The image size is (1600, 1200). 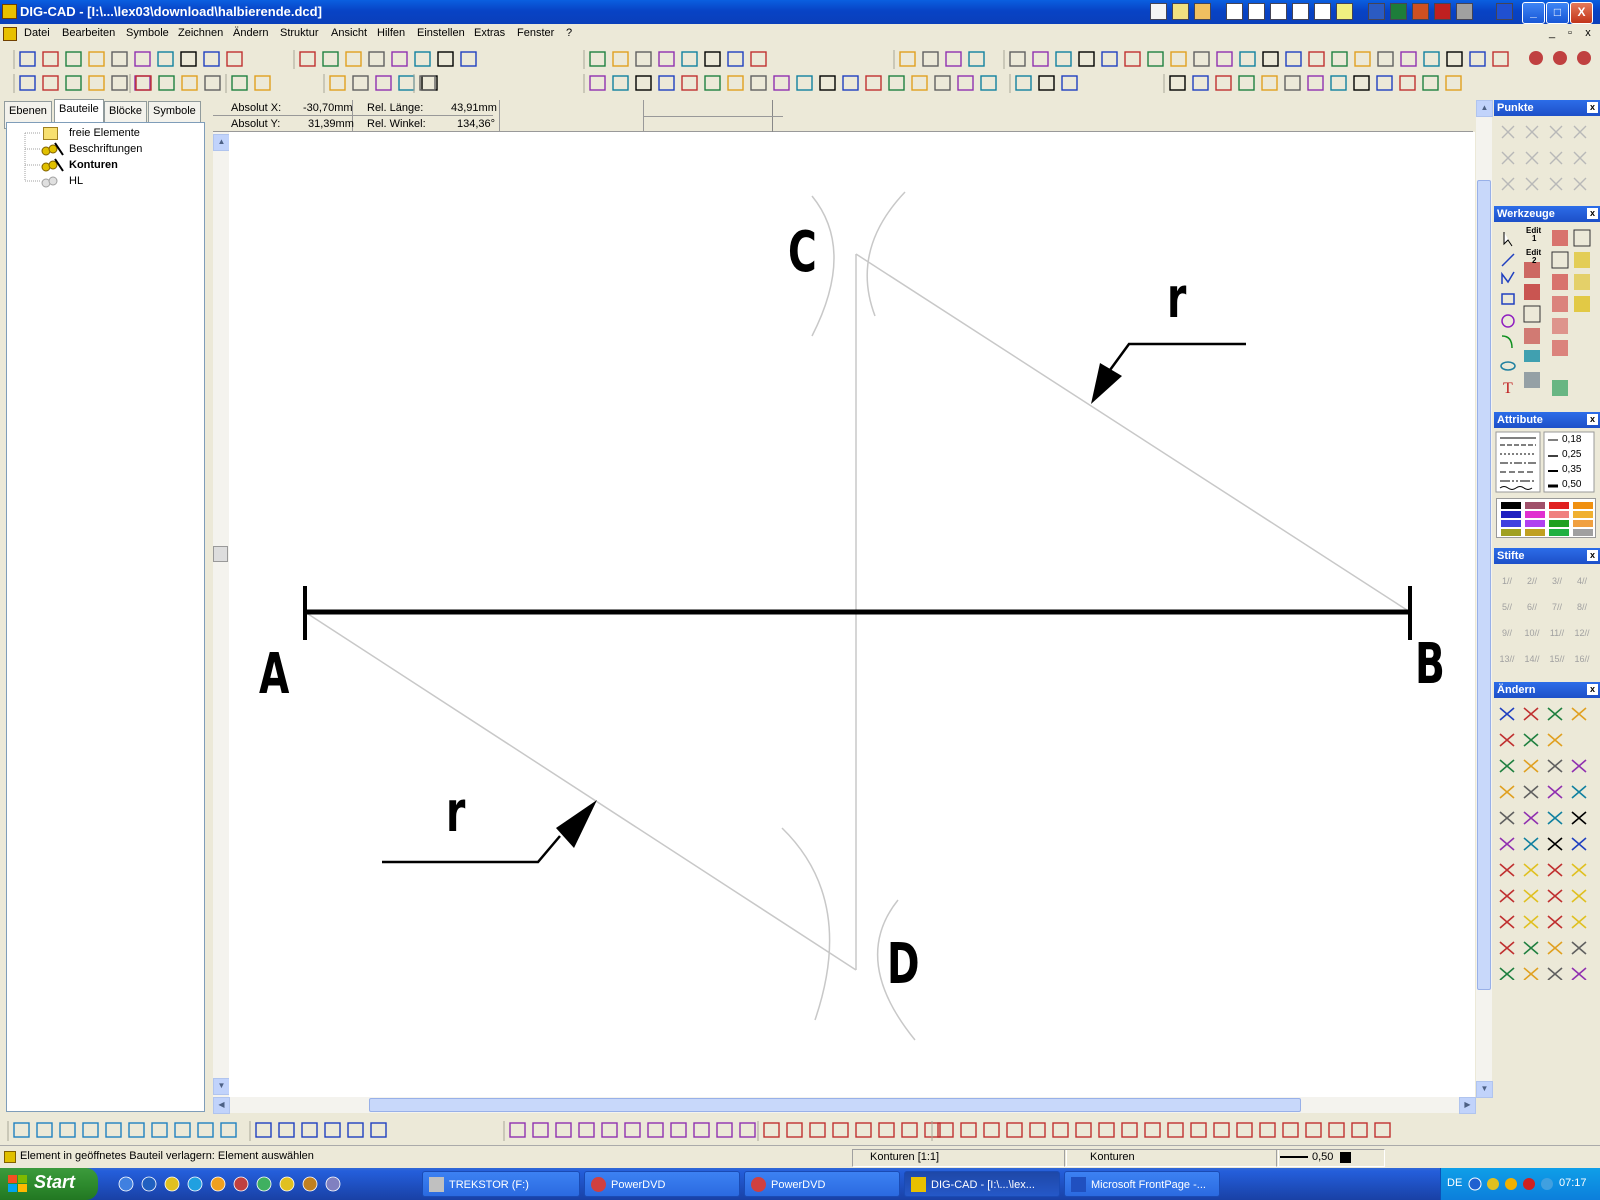 What do you see at coordinates (489, 33) in the screenshot?
I see `menu-extras: Extras` at bounding box center [489, 33].